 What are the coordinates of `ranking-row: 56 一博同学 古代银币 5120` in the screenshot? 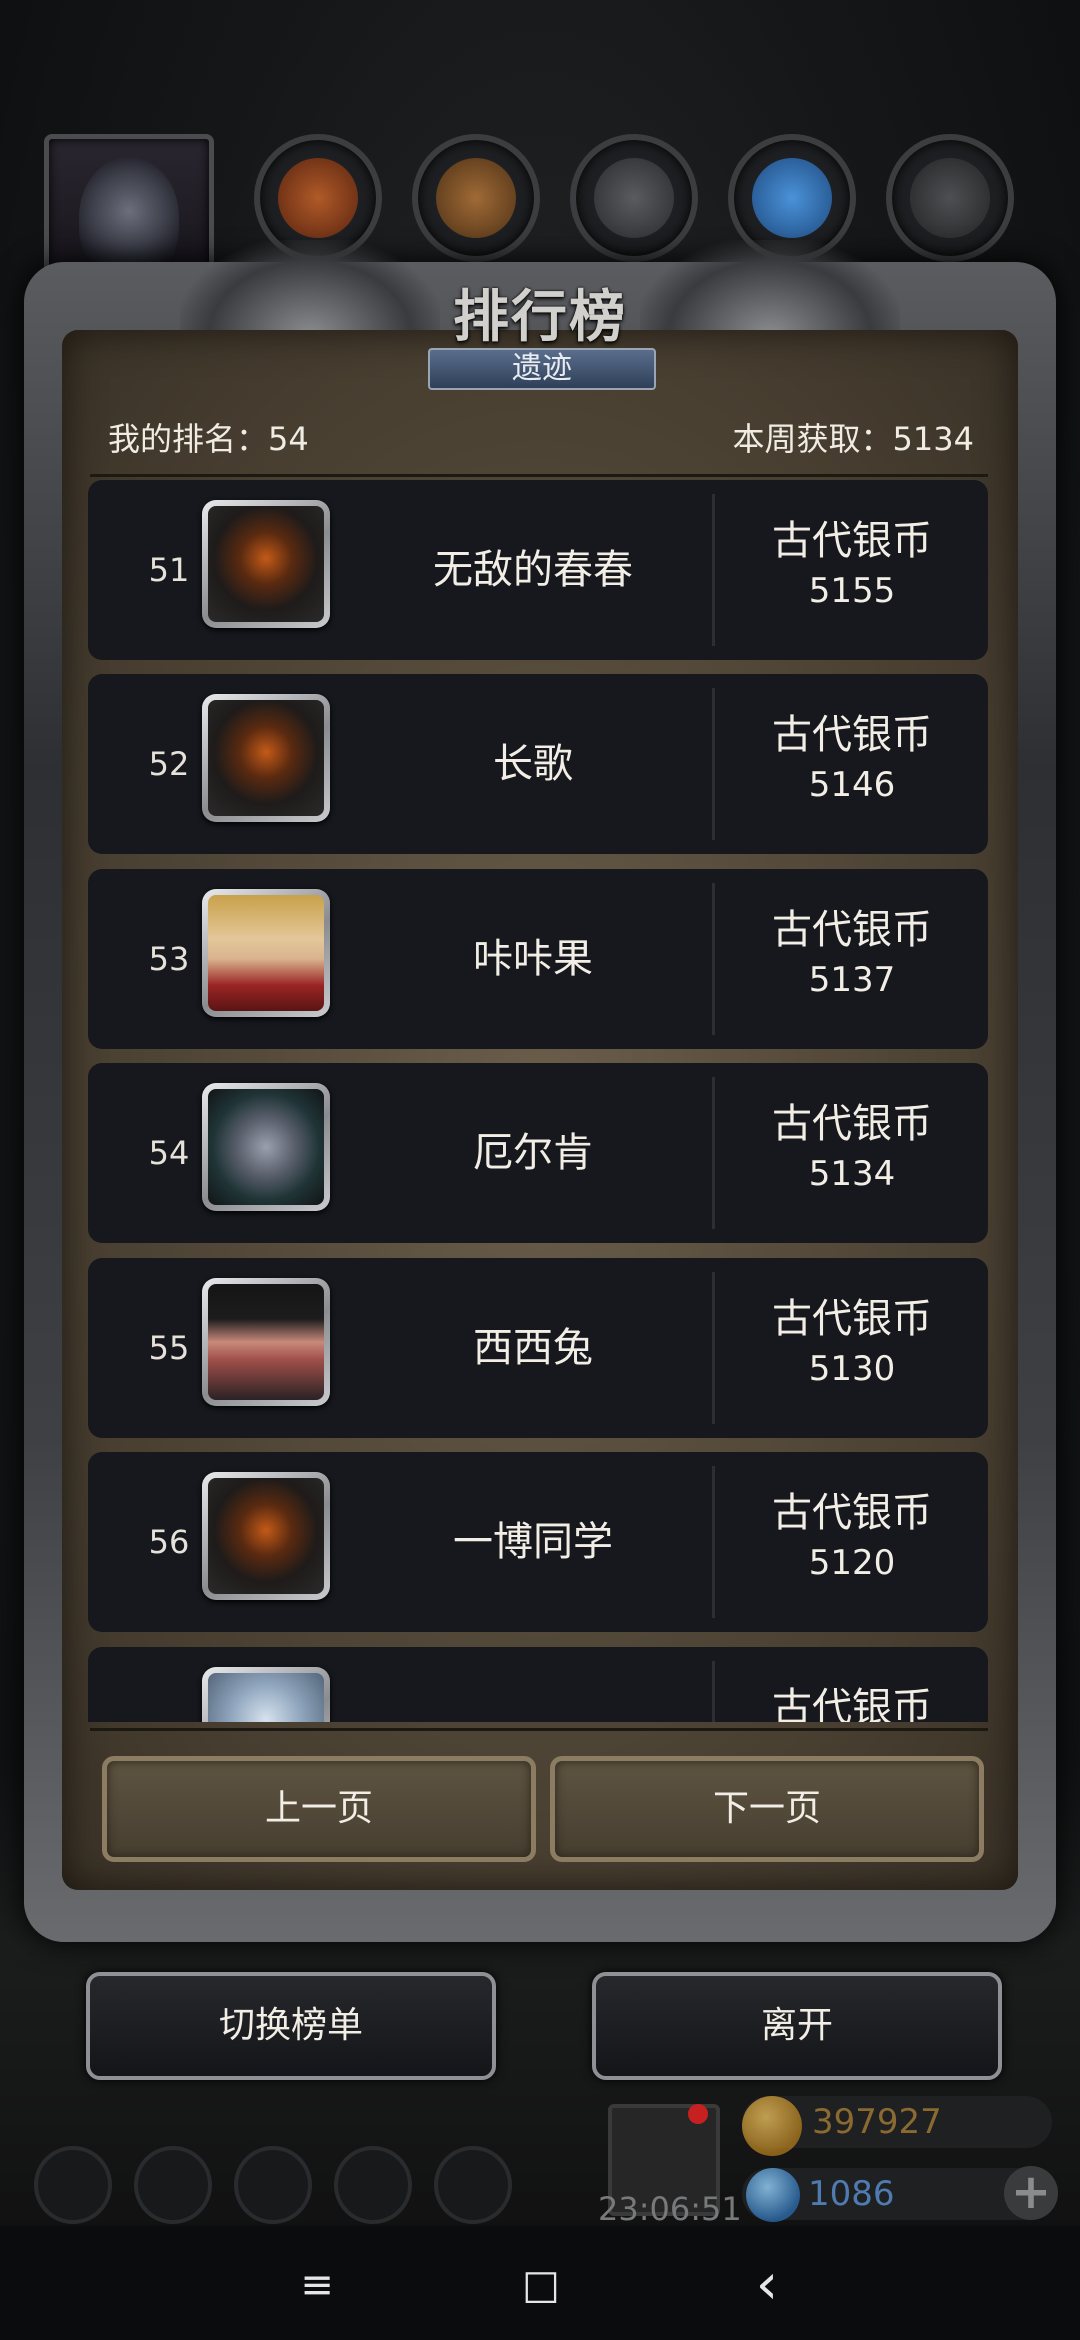 It's located at (538, 1542).